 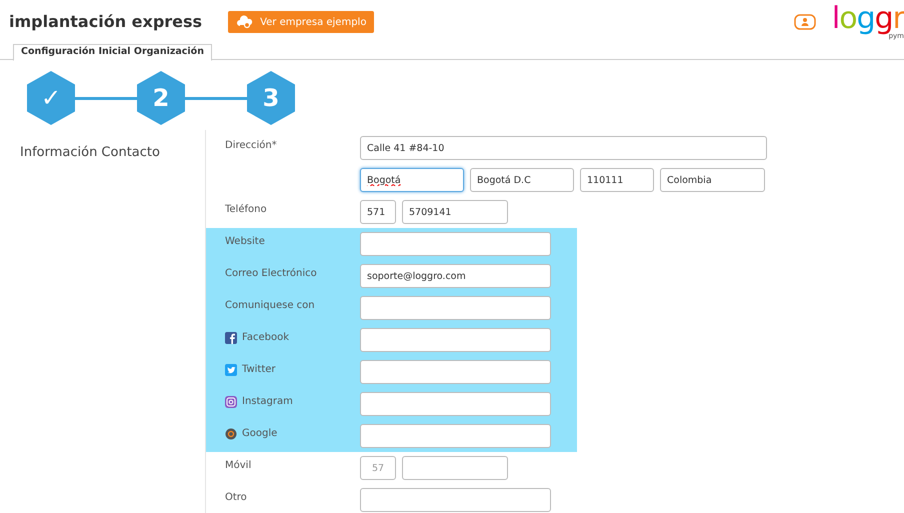 I want to click on instagram-icon, so click(x=231, y=402).